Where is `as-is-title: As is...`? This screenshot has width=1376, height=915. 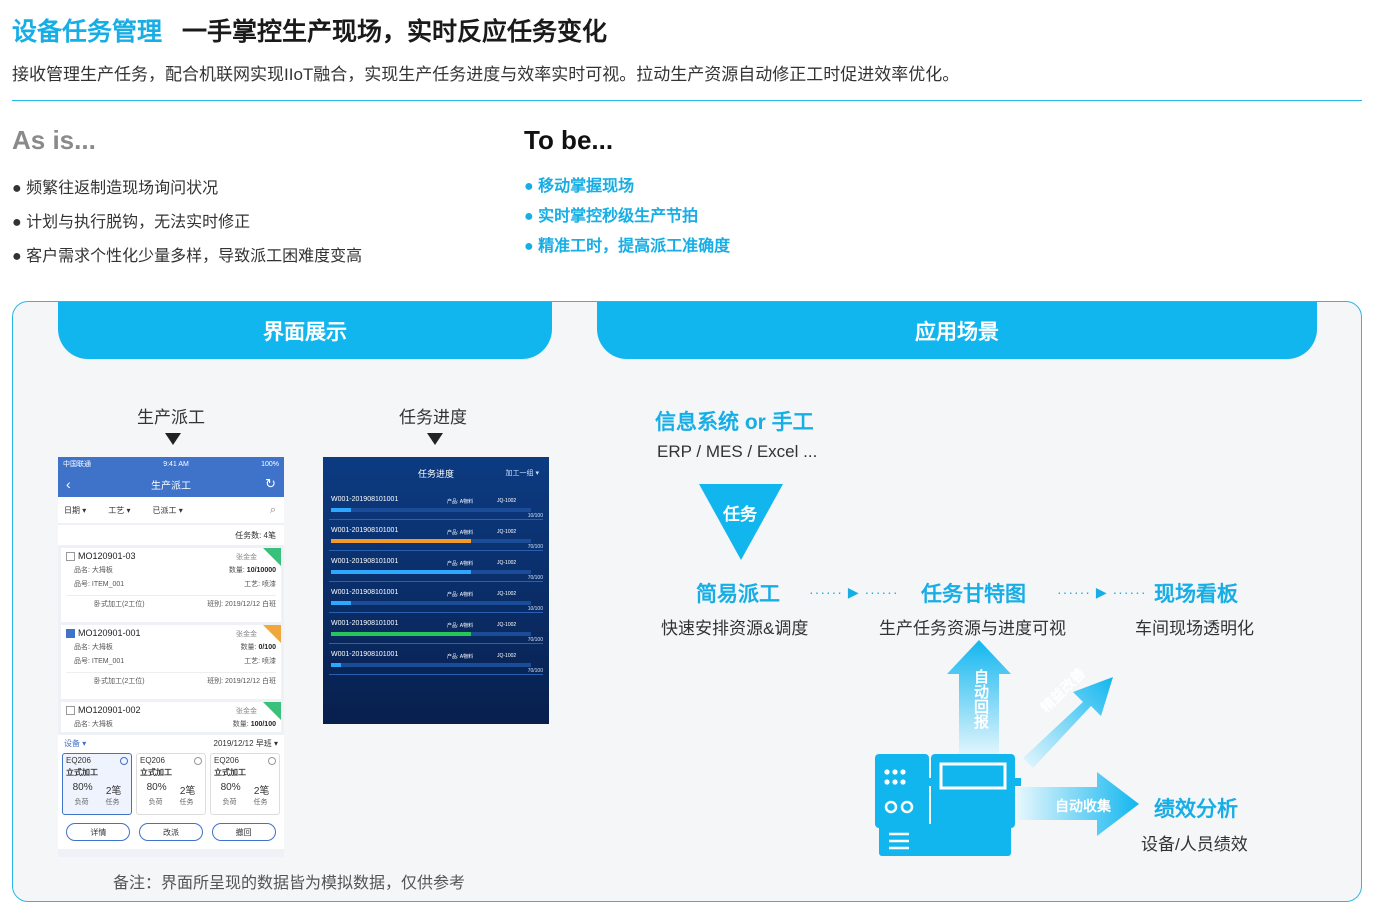 as-is-title: As is... is located at coordinates (54, 140).